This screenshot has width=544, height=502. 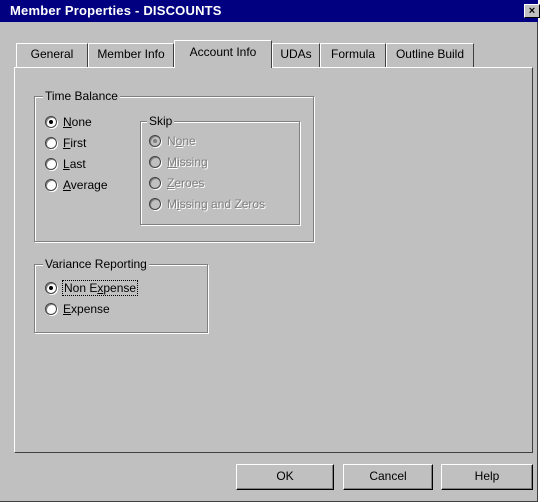 I want to click on tab-member-info: Member Info, so click(x=131, y=55).